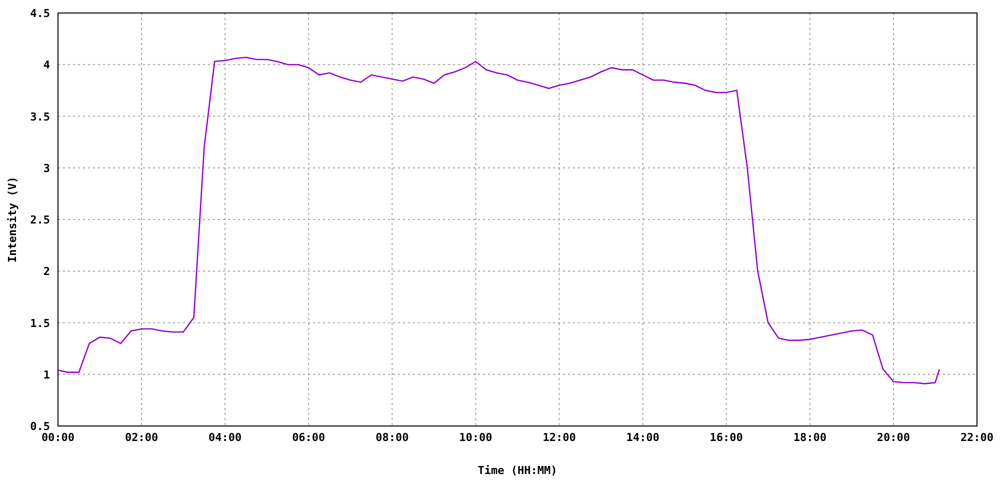 The width and height of the screenshot is (1000, 480). I want to click on y-tick-label: 2.5, so click(40, 220).